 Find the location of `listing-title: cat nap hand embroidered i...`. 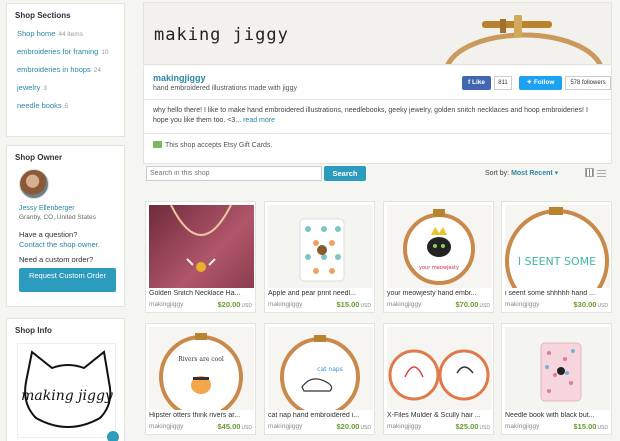

listing-title: cat nap hand embroidered i... is located at coordinates (320, 415).